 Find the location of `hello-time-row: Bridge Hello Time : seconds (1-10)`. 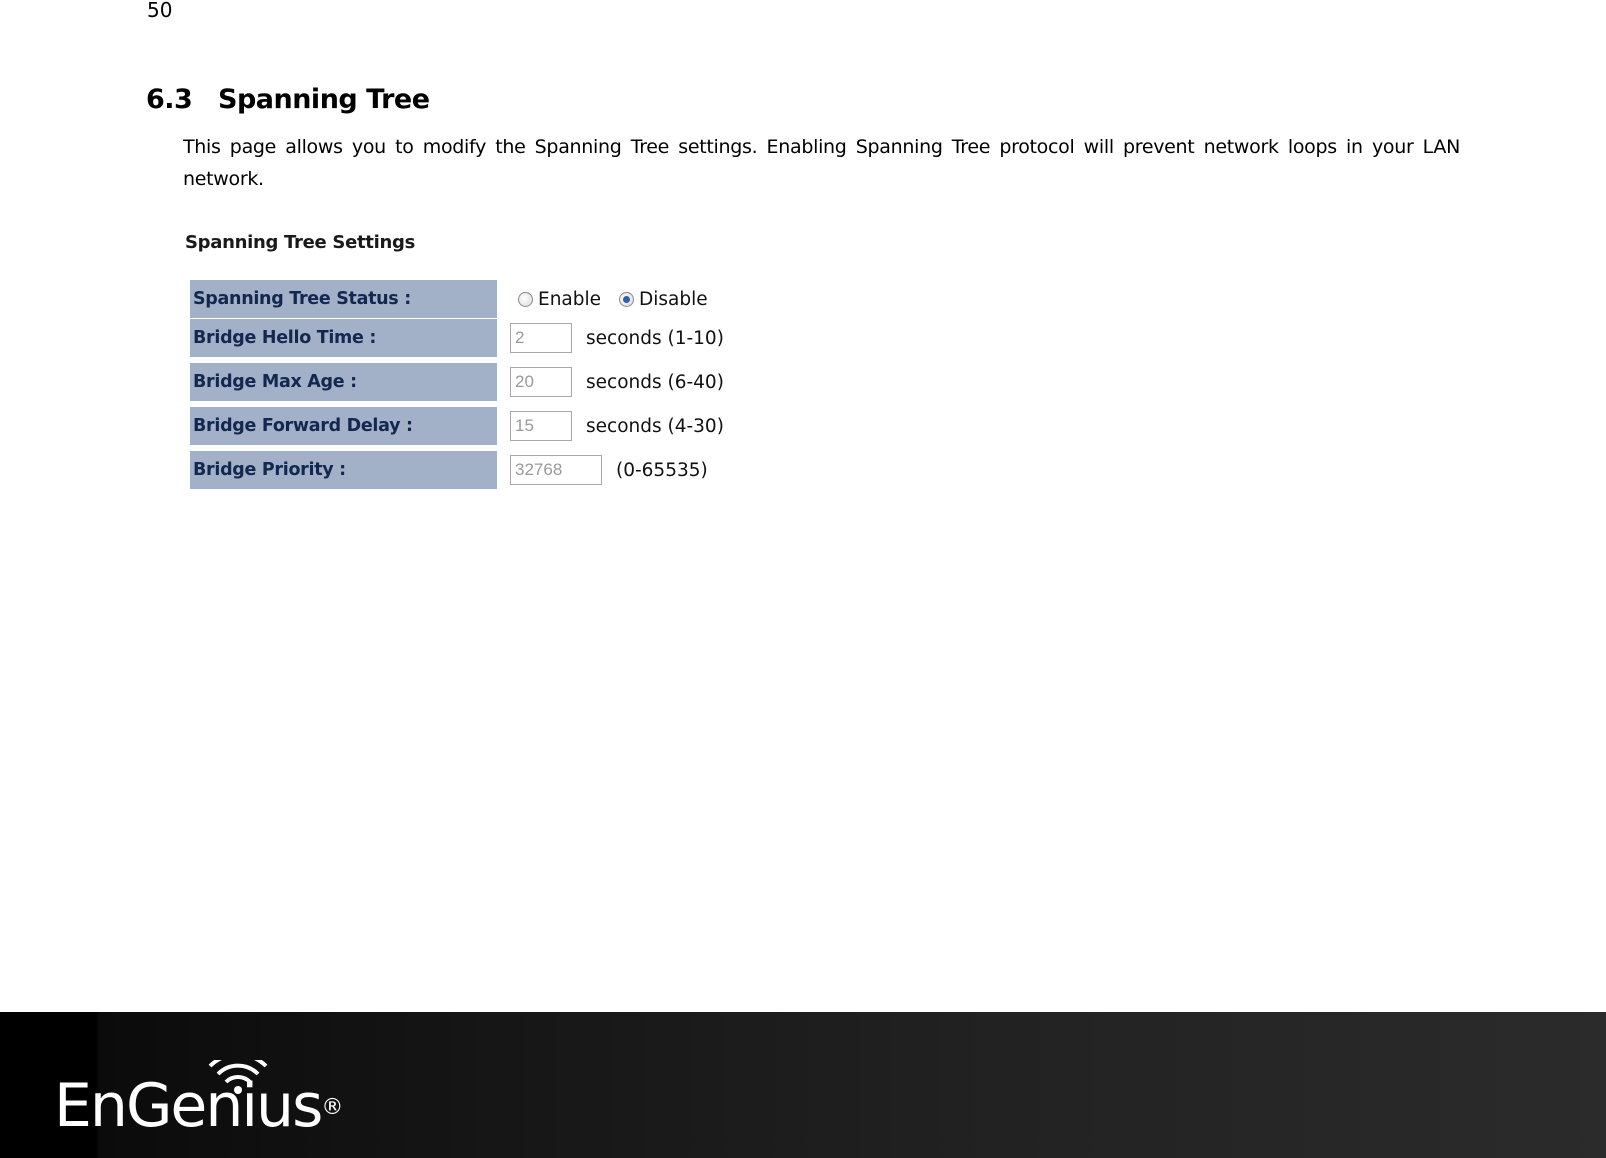

hello-time-row: Bridge Hello Time : seconds (1-10) is located at coordinates (465, 338).